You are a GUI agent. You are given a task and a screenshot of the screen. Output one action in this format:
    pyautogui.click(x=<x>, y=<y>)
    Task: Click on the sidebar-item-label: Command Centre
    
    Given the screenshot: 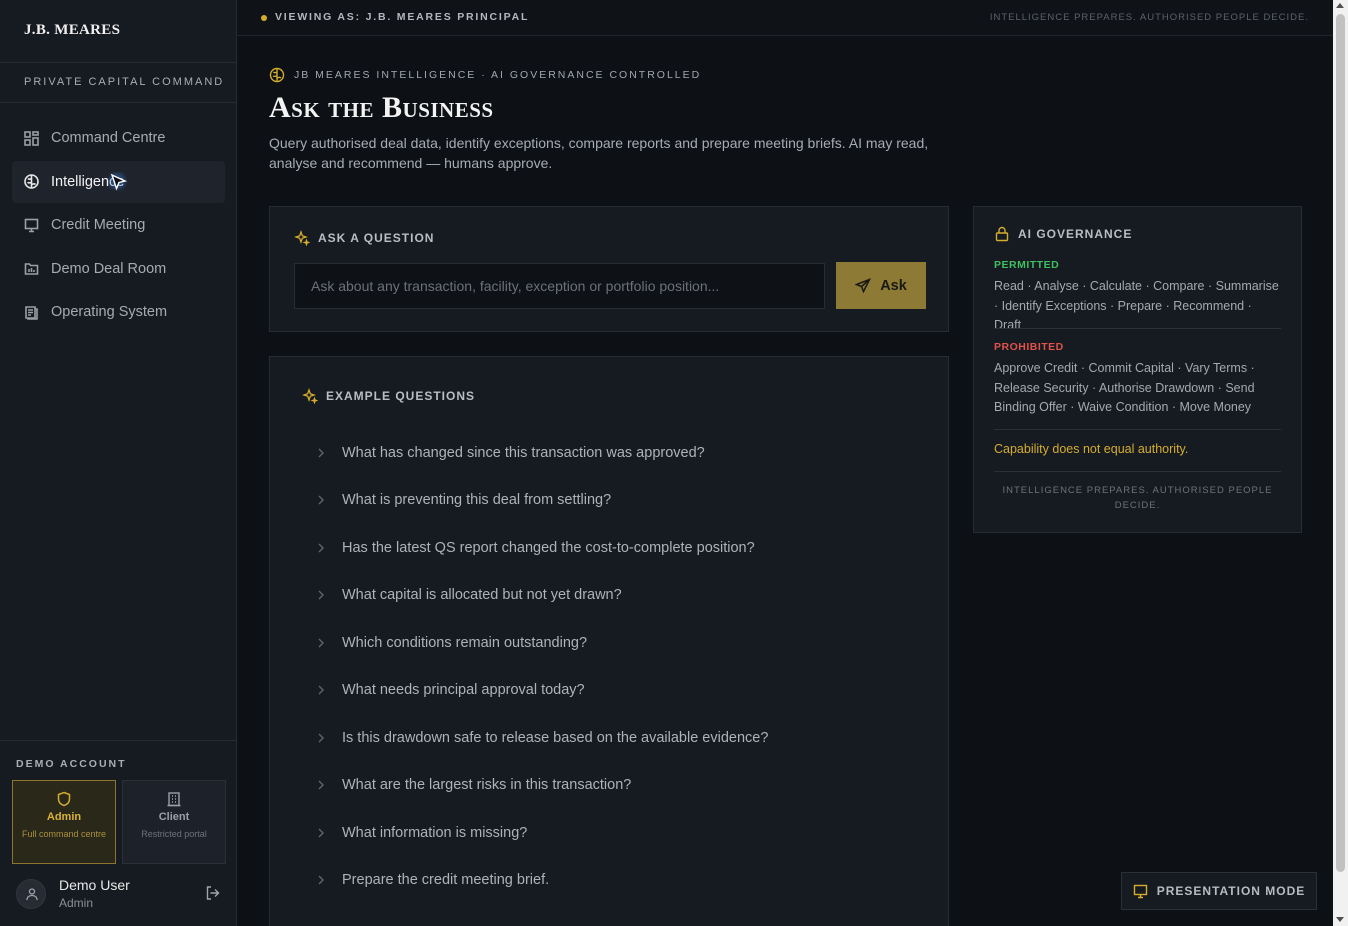 What is the action you would take?
    pyautogui.click(x=108, y=138)
    